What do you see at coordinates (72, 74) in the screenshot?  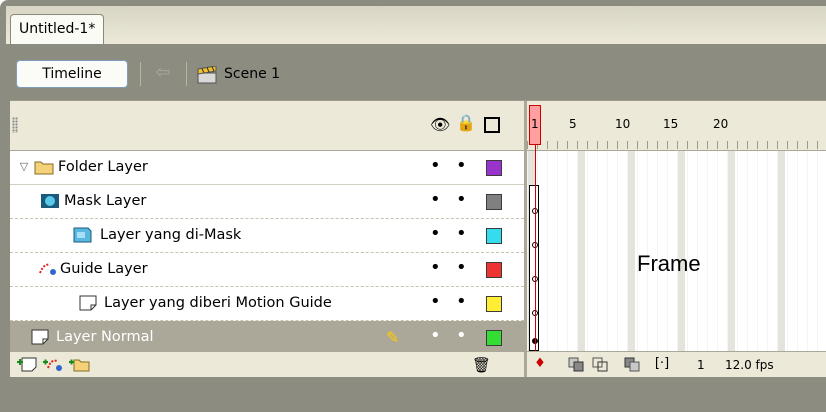 I see `timeline-button: Timeline` at bounding box center [72, 74].